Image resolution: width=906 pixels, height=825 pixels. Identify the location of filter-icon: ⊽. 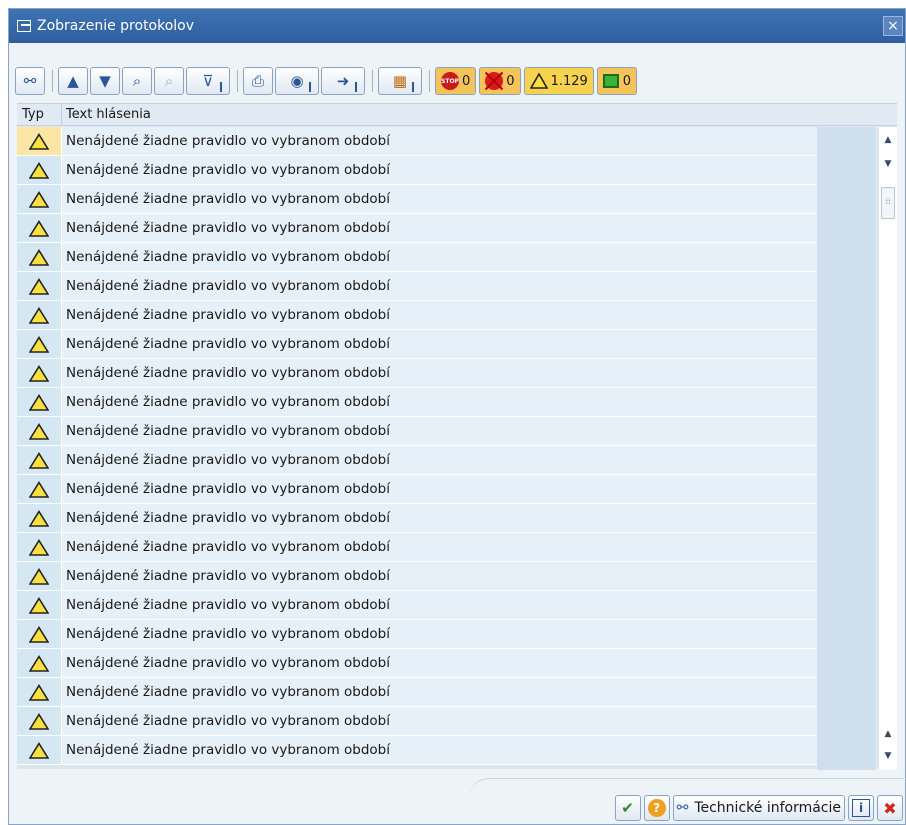
(208, 81).